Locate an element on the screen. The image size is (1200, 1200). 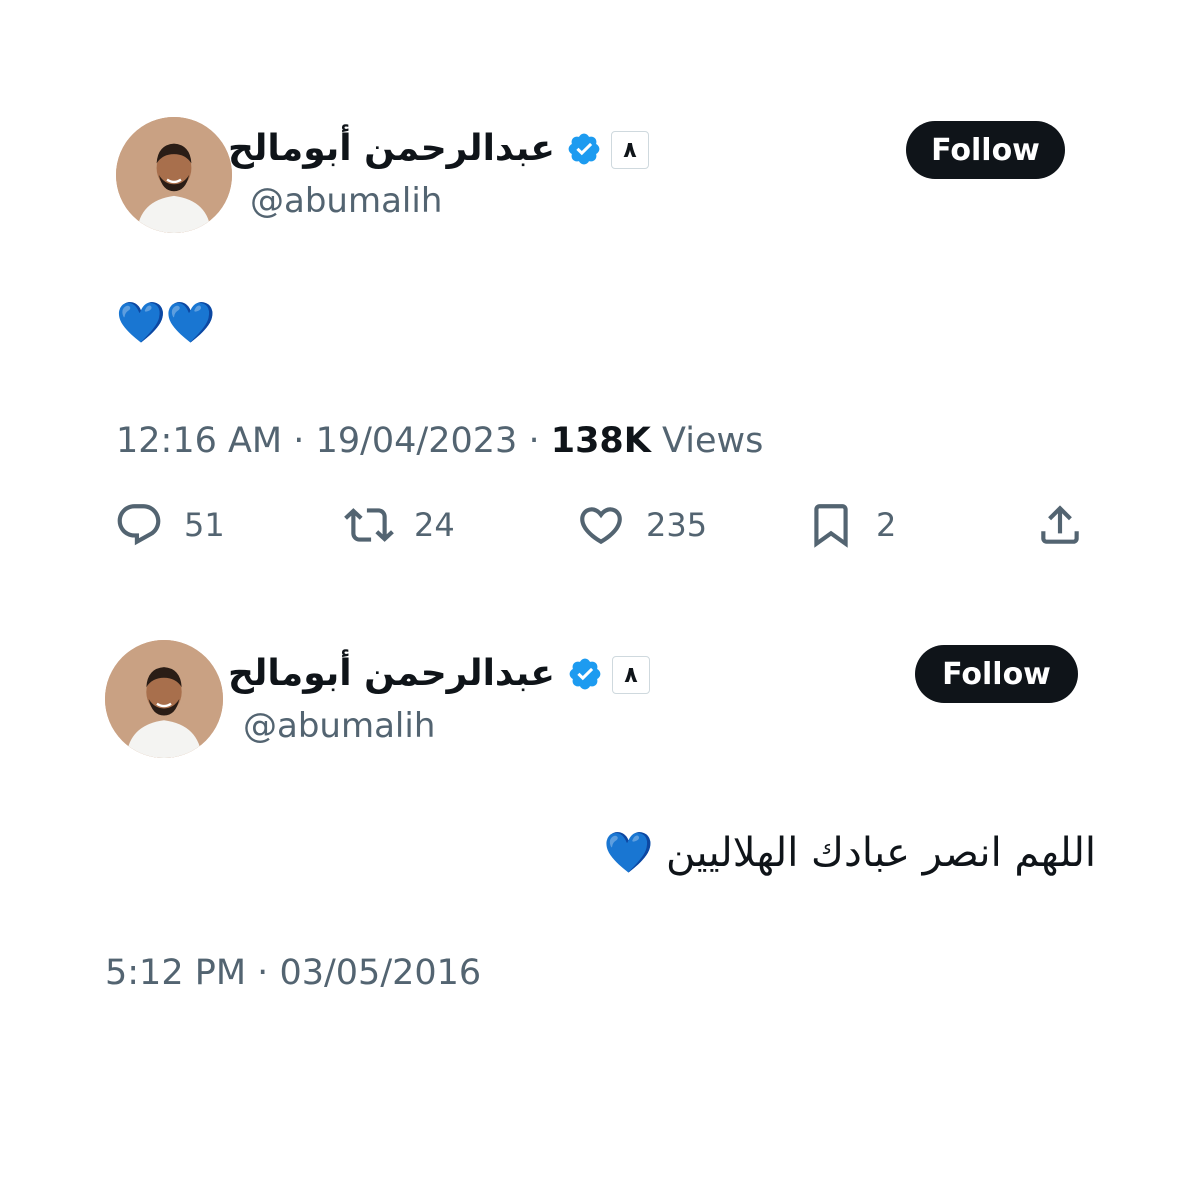
avatar-photo-icon is located at coordinates (164, 699).